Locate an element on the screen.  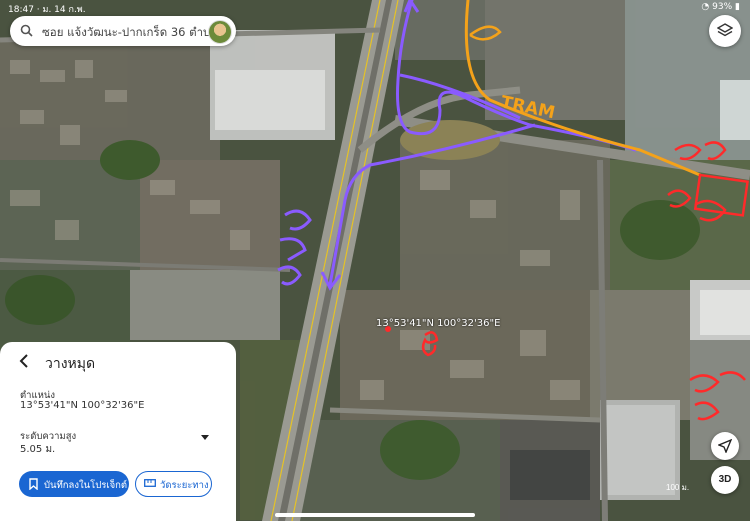
ruler-icon is located at coordinates (150, 483).